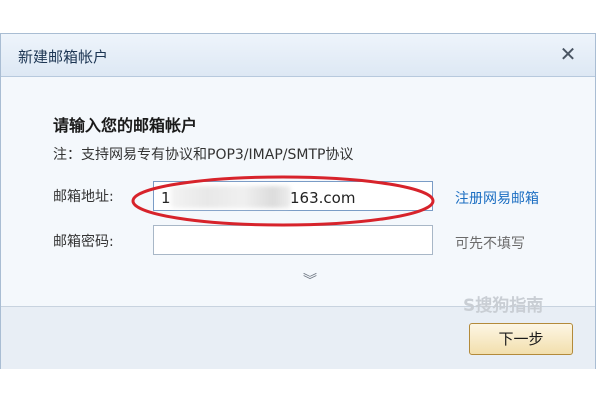 Image resolution: width=600 pixels, height=400 pixels. Describe the element at coordinates (323, 198) in the screenshot. I see `email-value-domain: 163.com` at that location.